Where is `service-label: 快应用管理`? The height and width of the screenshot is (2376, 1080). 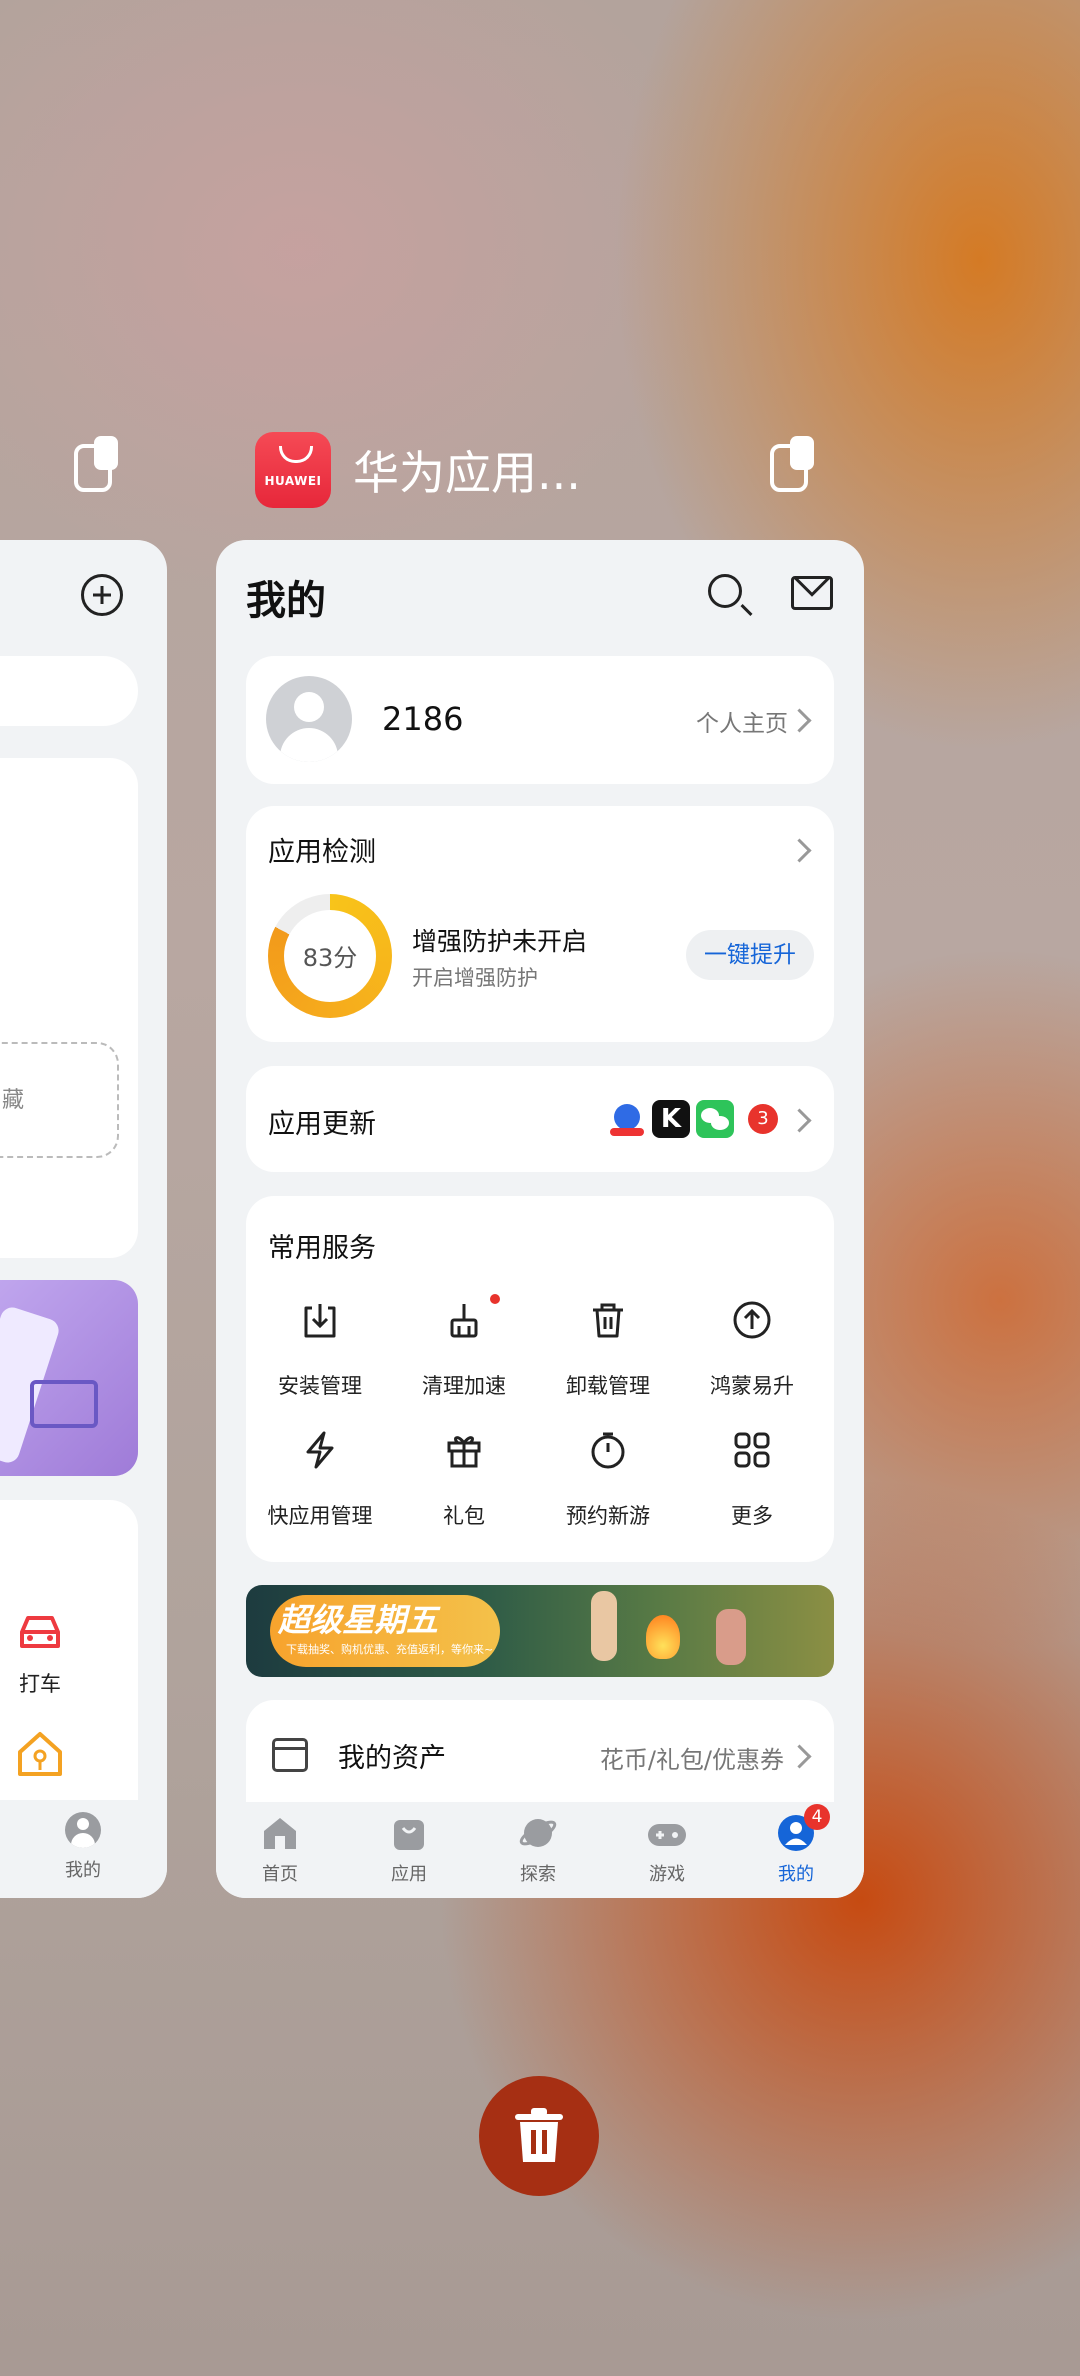 service-label: 快应用管理 is located at coordinates (320, 1516).